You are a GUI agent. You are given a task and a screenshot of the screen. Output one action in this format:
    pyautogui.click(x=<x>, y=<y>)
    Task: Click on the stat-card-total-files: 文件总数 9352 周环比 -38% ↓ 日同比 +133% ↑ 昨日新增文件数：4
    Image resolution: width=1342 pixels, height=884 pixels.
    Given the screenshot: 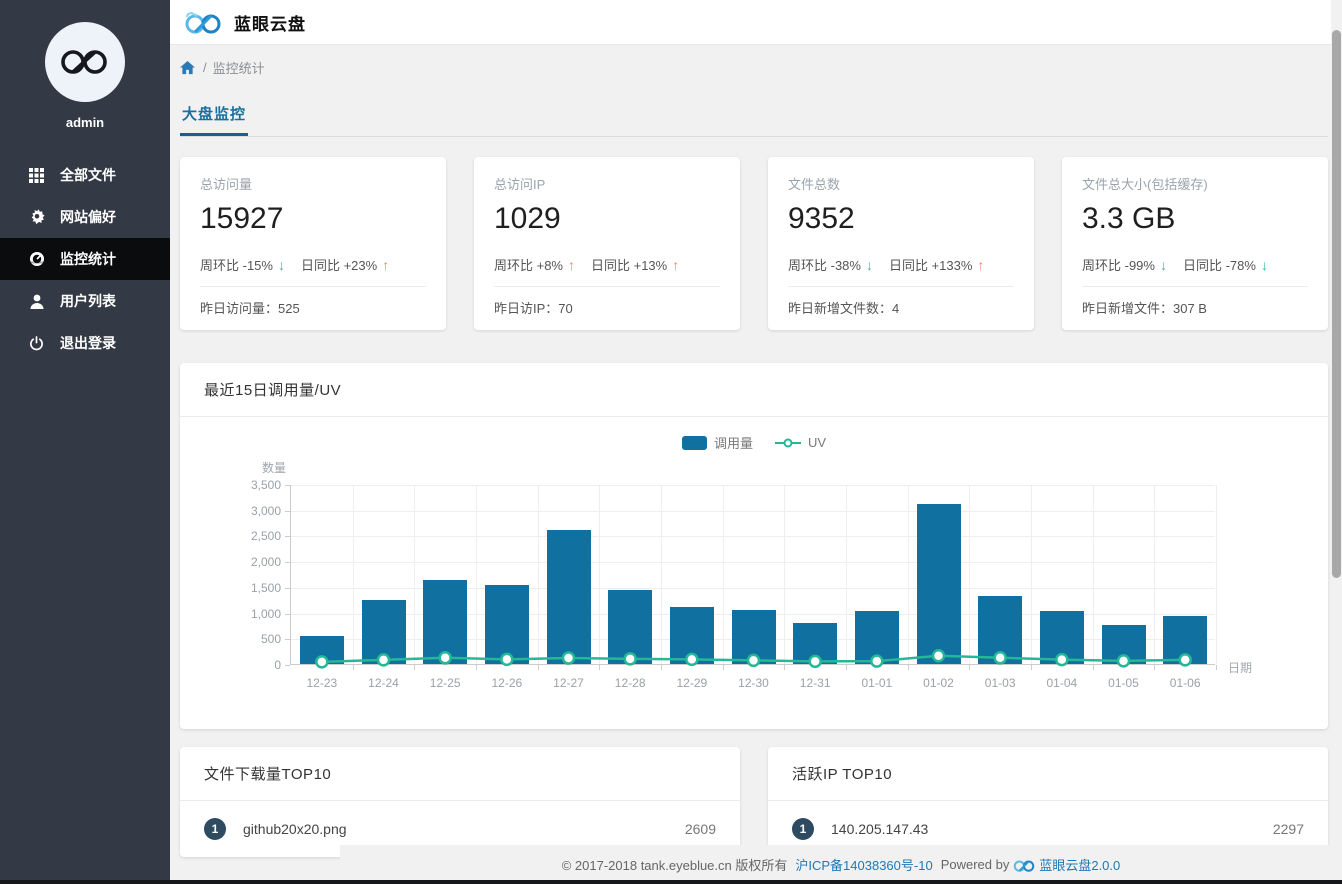 What is the action you would take?
    pyautogui.click(x=901, y=243)
    